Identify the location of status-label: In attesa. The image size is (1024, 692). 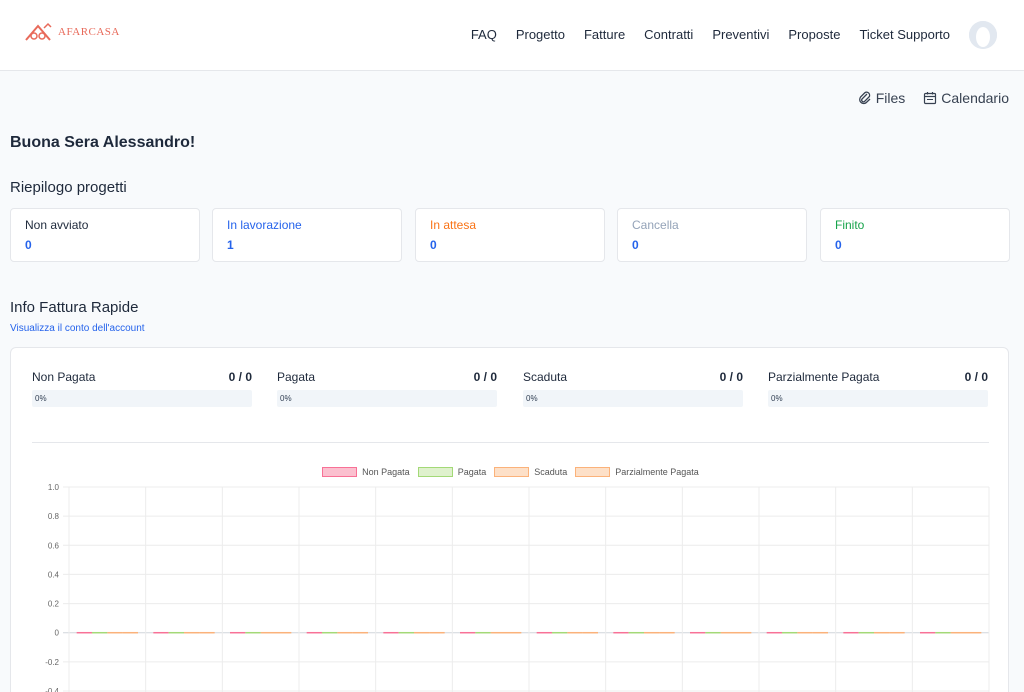
(453, 225).